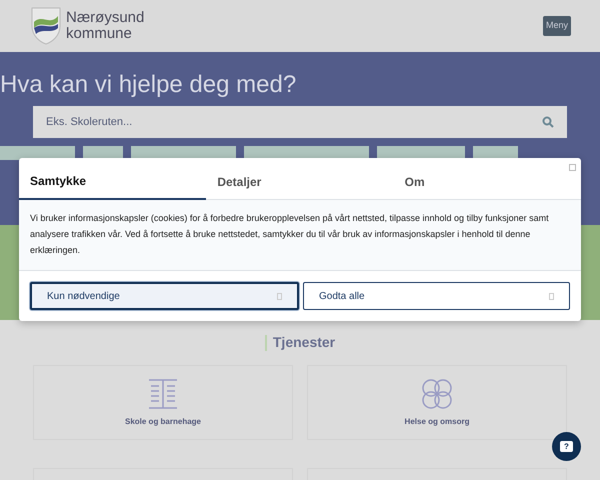 The width and height of the screenshot is (600, 480). I want to click on card-label: Helse og omsorg, so click(437, 422).